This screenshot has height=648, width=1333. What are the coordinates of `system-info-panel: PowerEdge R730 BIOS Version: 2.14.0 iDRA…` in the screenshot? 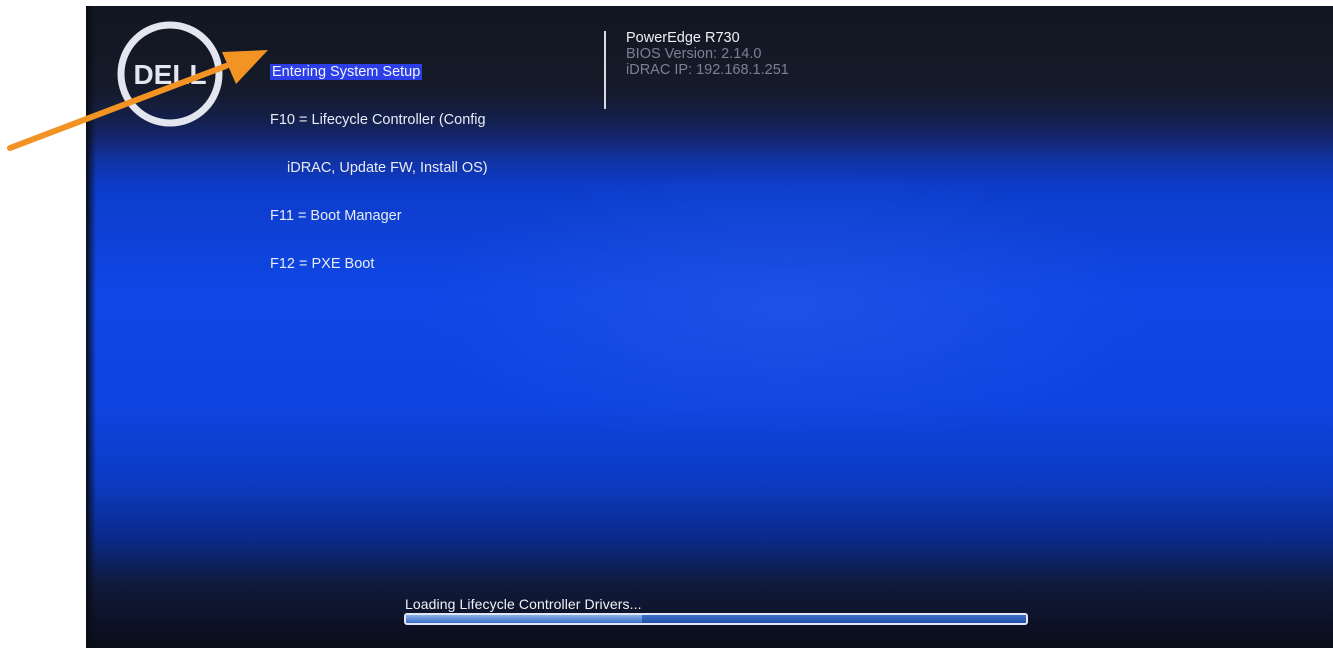 It's located at (707, 54).